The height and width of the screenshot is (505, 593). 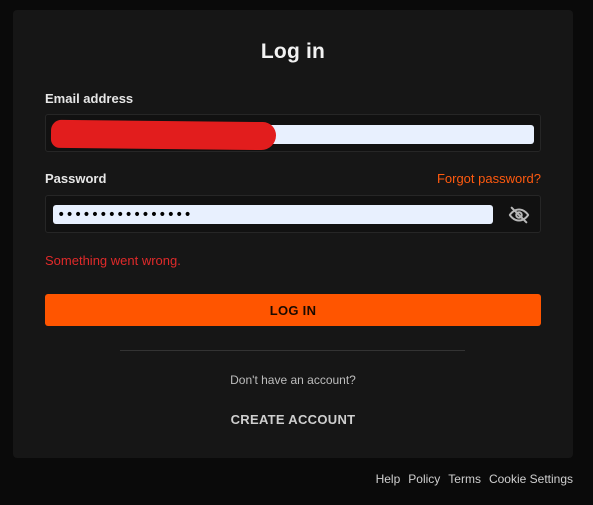 What do you see at coordinates (424, 479) in the screenshot?
I see `footer-link-policy: Policy` at bounding box center [424, 479].